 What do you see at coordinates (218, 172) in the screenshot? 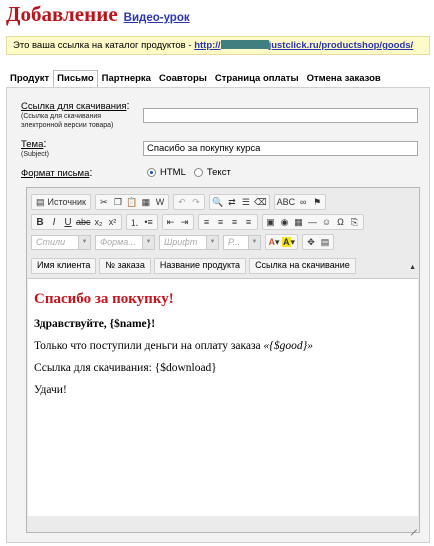
I see `format-text-label: Текст` at bounding box center [218, 172].